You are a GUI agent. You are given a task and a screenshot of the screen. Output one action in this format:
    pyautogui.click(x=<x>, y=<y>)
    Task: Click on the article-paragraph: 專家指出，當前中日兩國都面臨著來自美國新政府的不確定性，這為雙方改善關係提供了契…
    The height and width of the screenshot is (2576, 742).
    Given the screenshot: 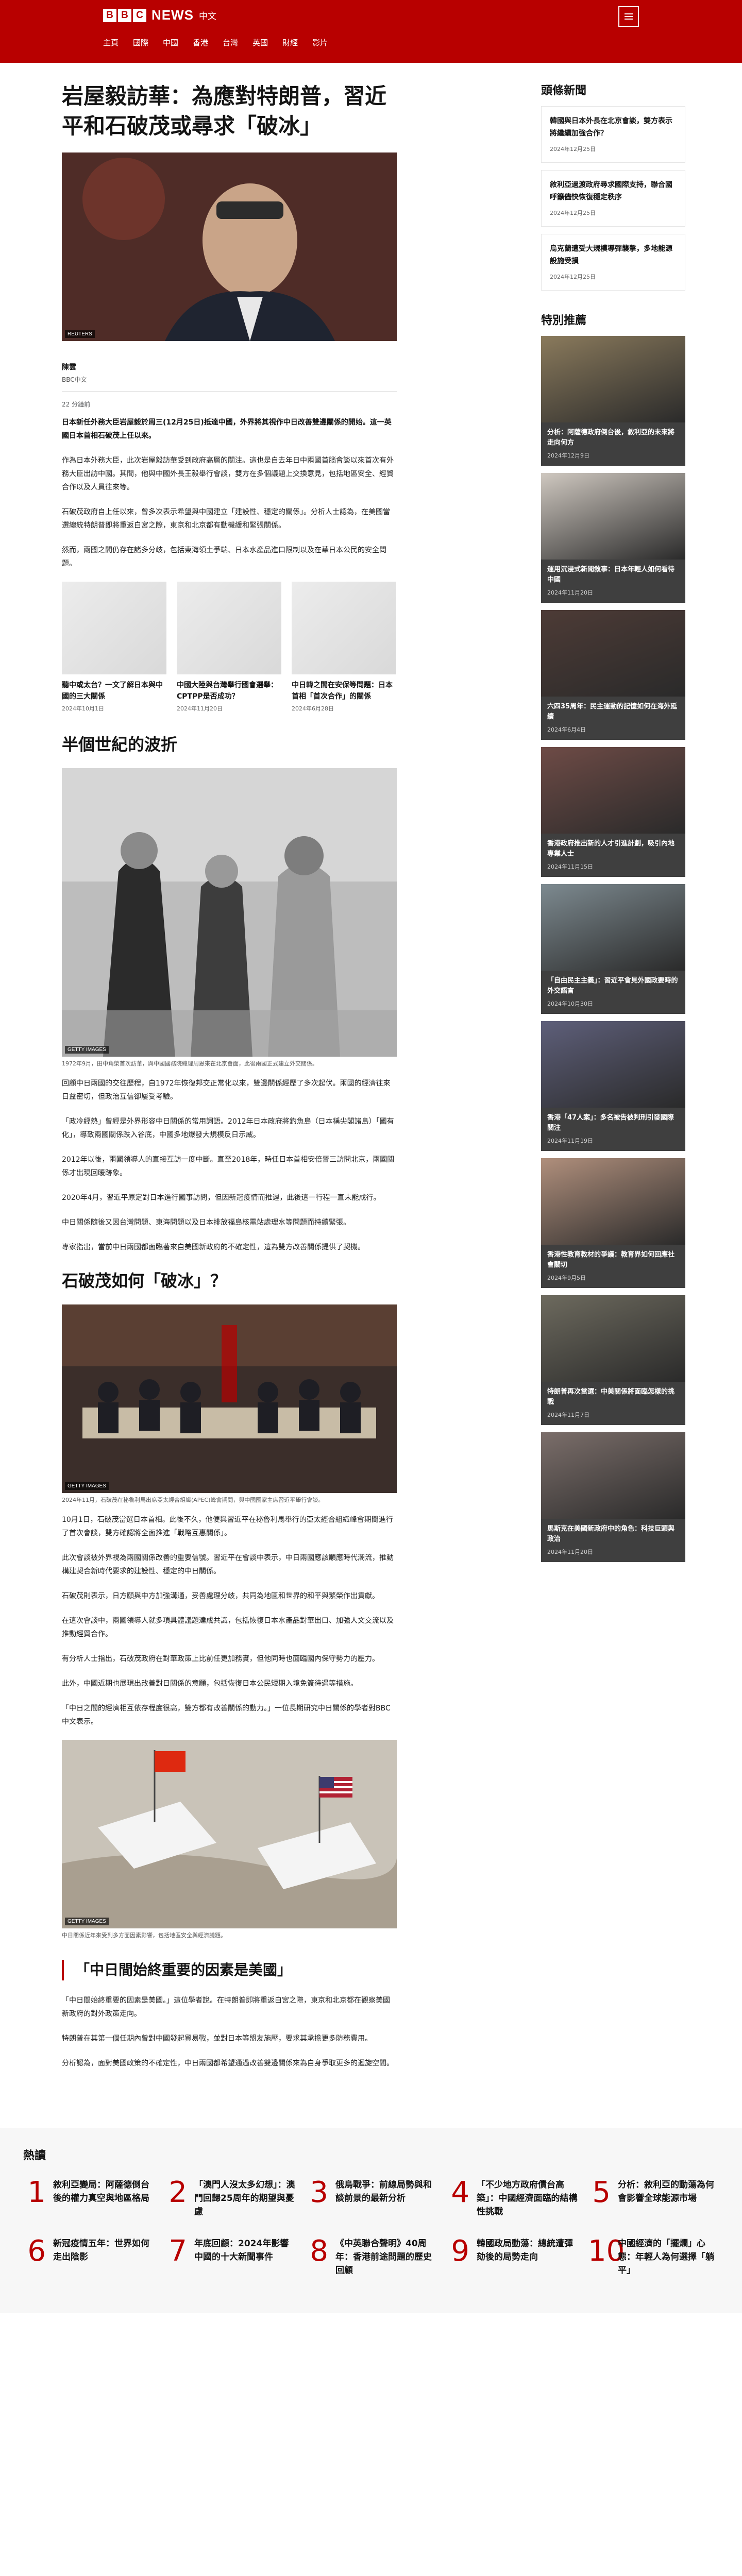 What is the action you would take?
    pyautogui.click(x=213, y=1247)
    